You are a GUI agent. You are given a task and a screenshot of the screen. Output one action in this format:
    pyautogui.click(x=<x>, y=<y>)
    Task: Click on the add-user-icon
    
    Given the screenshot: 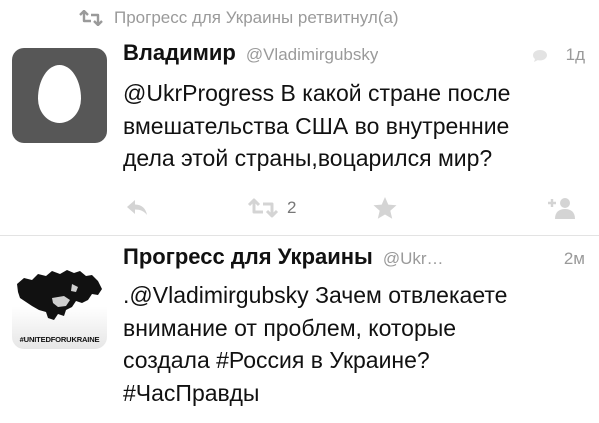 What is the action you would take?
    pyautogui.click(x=562, y=208)
    